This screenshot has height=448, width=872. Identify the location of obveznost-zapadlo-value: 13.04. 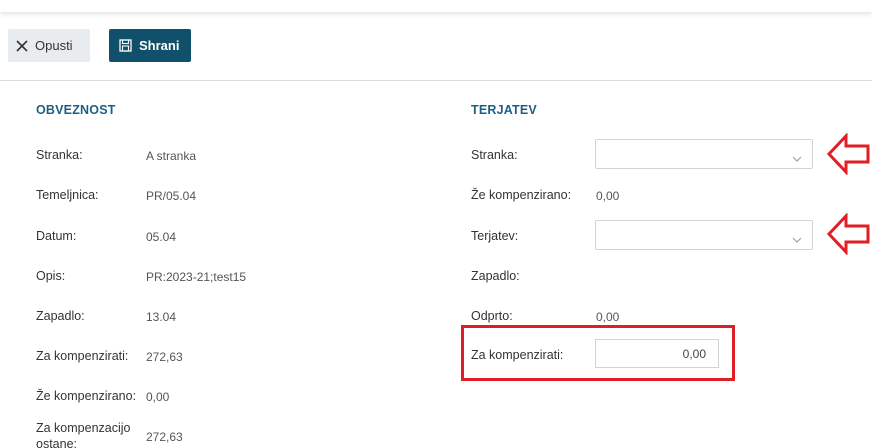
(161, 317).